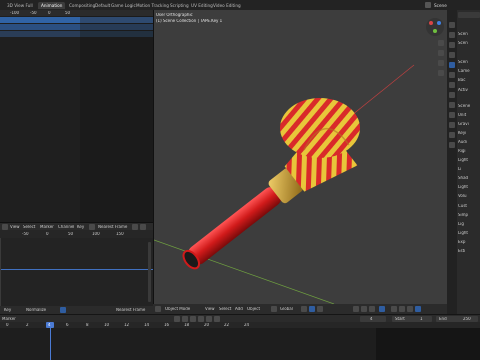 Image resolution: width=480 pixels, height=360 pixels. Describe the element at coordinates (63, 310) in the screenshot. I see `pin-icon` at that location.